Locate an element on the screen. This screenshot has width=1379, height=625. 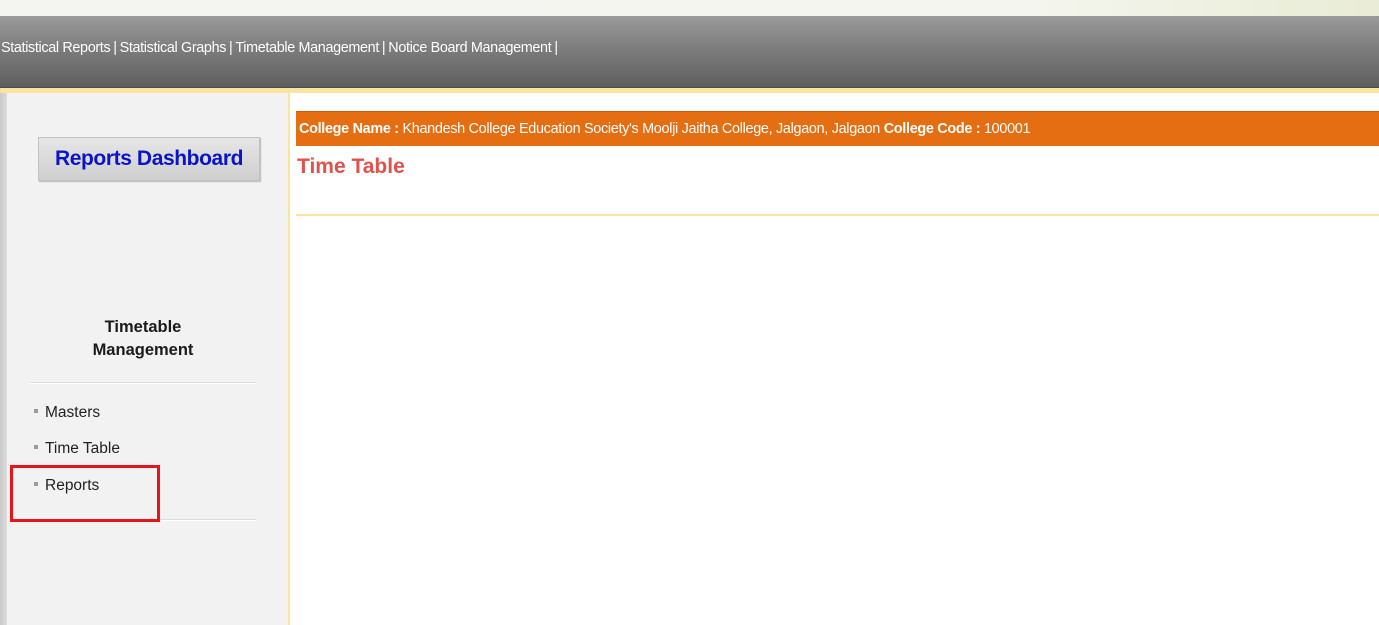
college-code-label: College Code : is located at coordinates (932, 129).